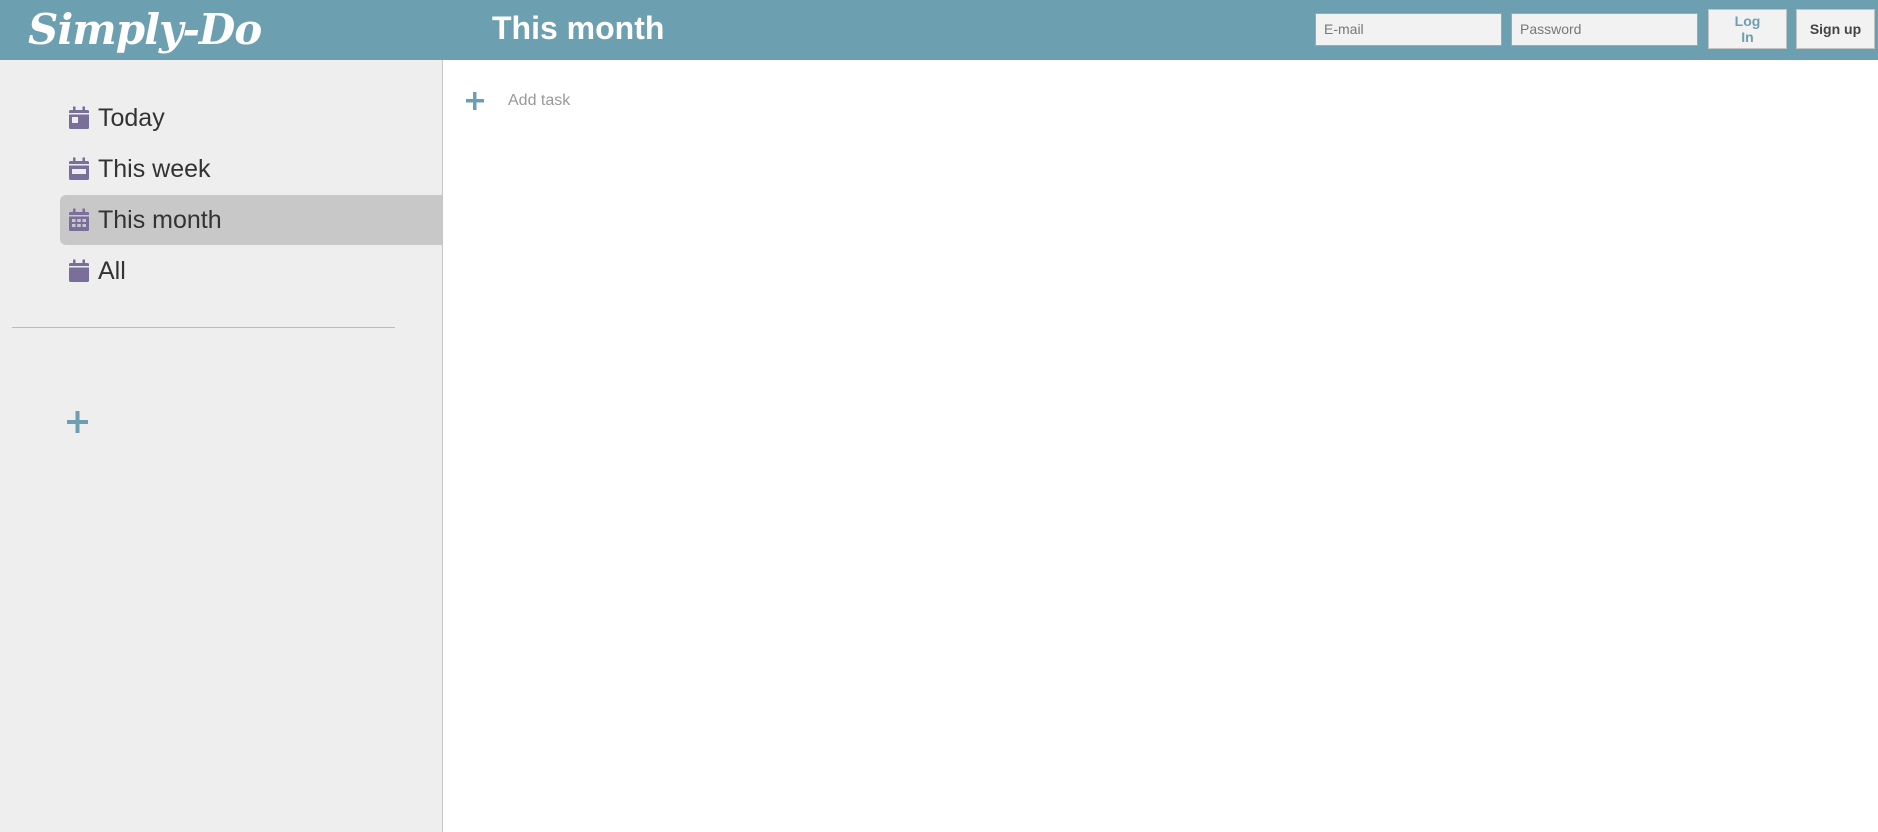 The image size is (1878, 832). I want to click on password-field, so click(1604, 29).